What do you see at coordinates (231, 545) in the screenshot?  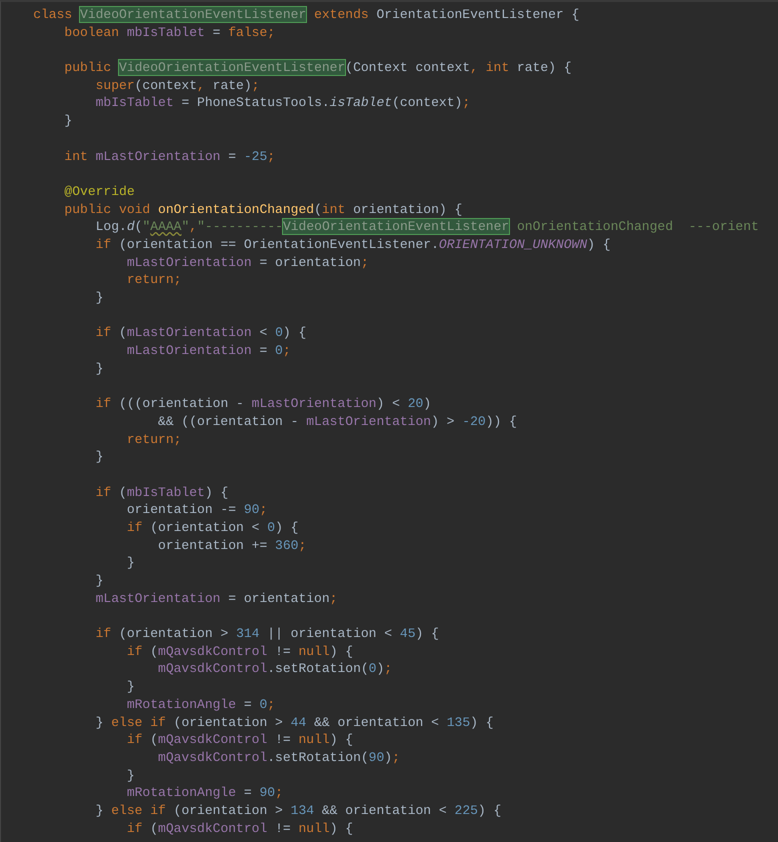 I see `code-line: orientation += 360;` at bounding box center [231, 545].